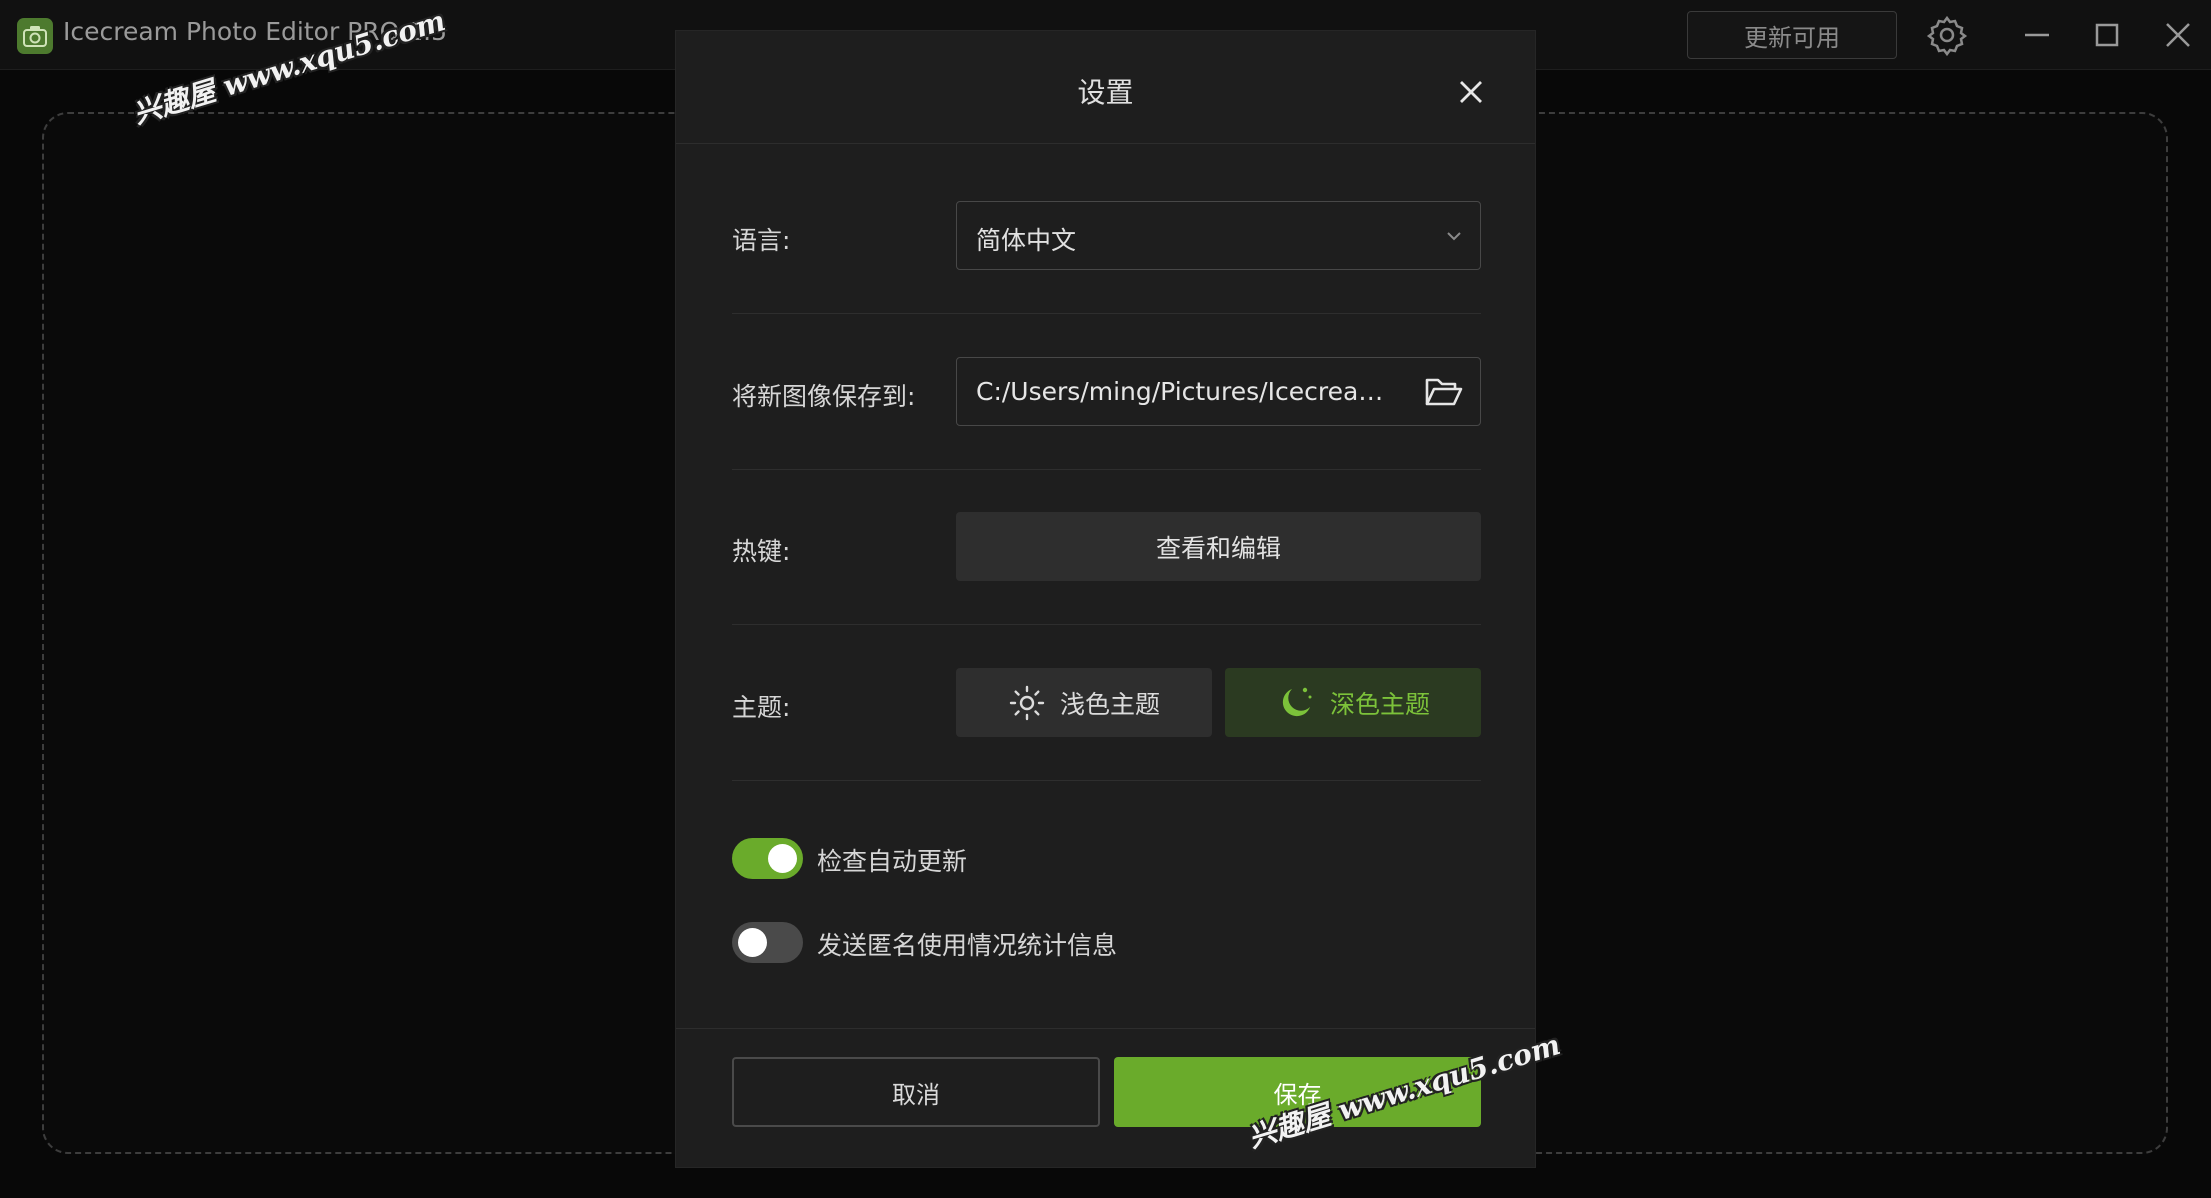 The width and height of the screenshot is (2211, 1198). I want to click on hotkeys-label: 热键:, so click(761, 551).